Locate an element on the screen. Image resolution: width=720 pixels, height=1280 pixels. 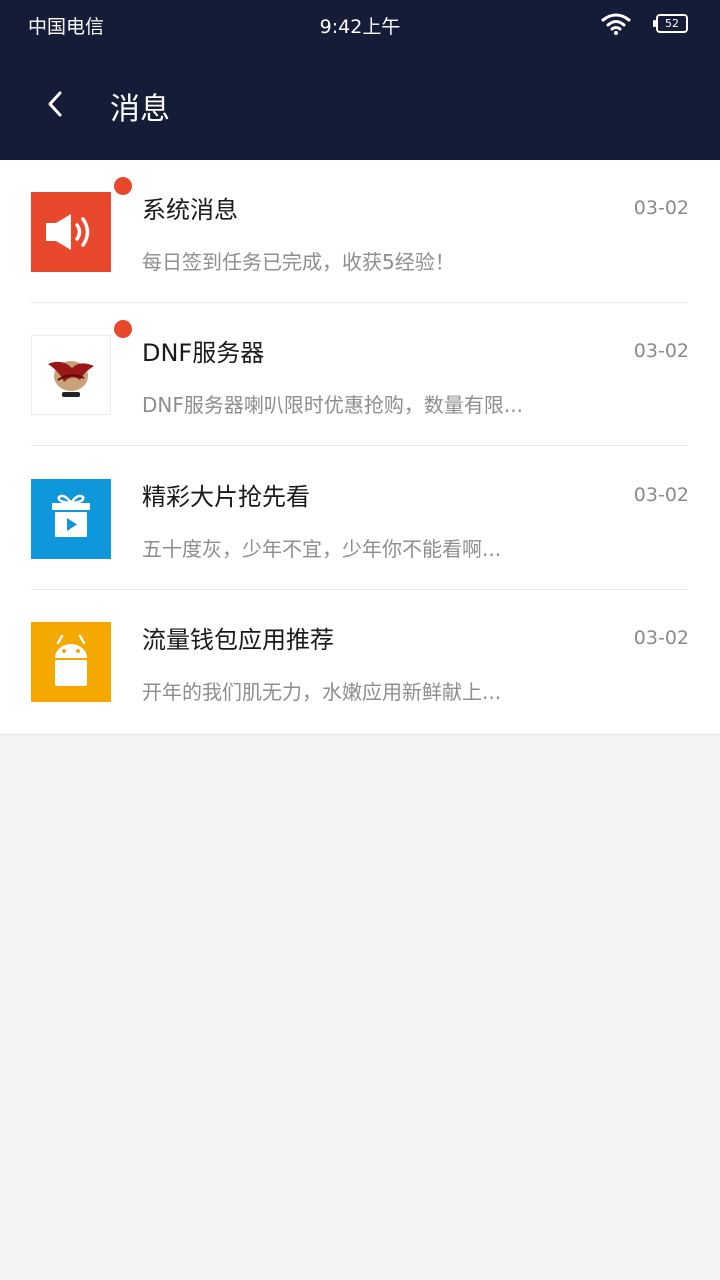
page-title: 消息 is located at coordinates (140, 109).